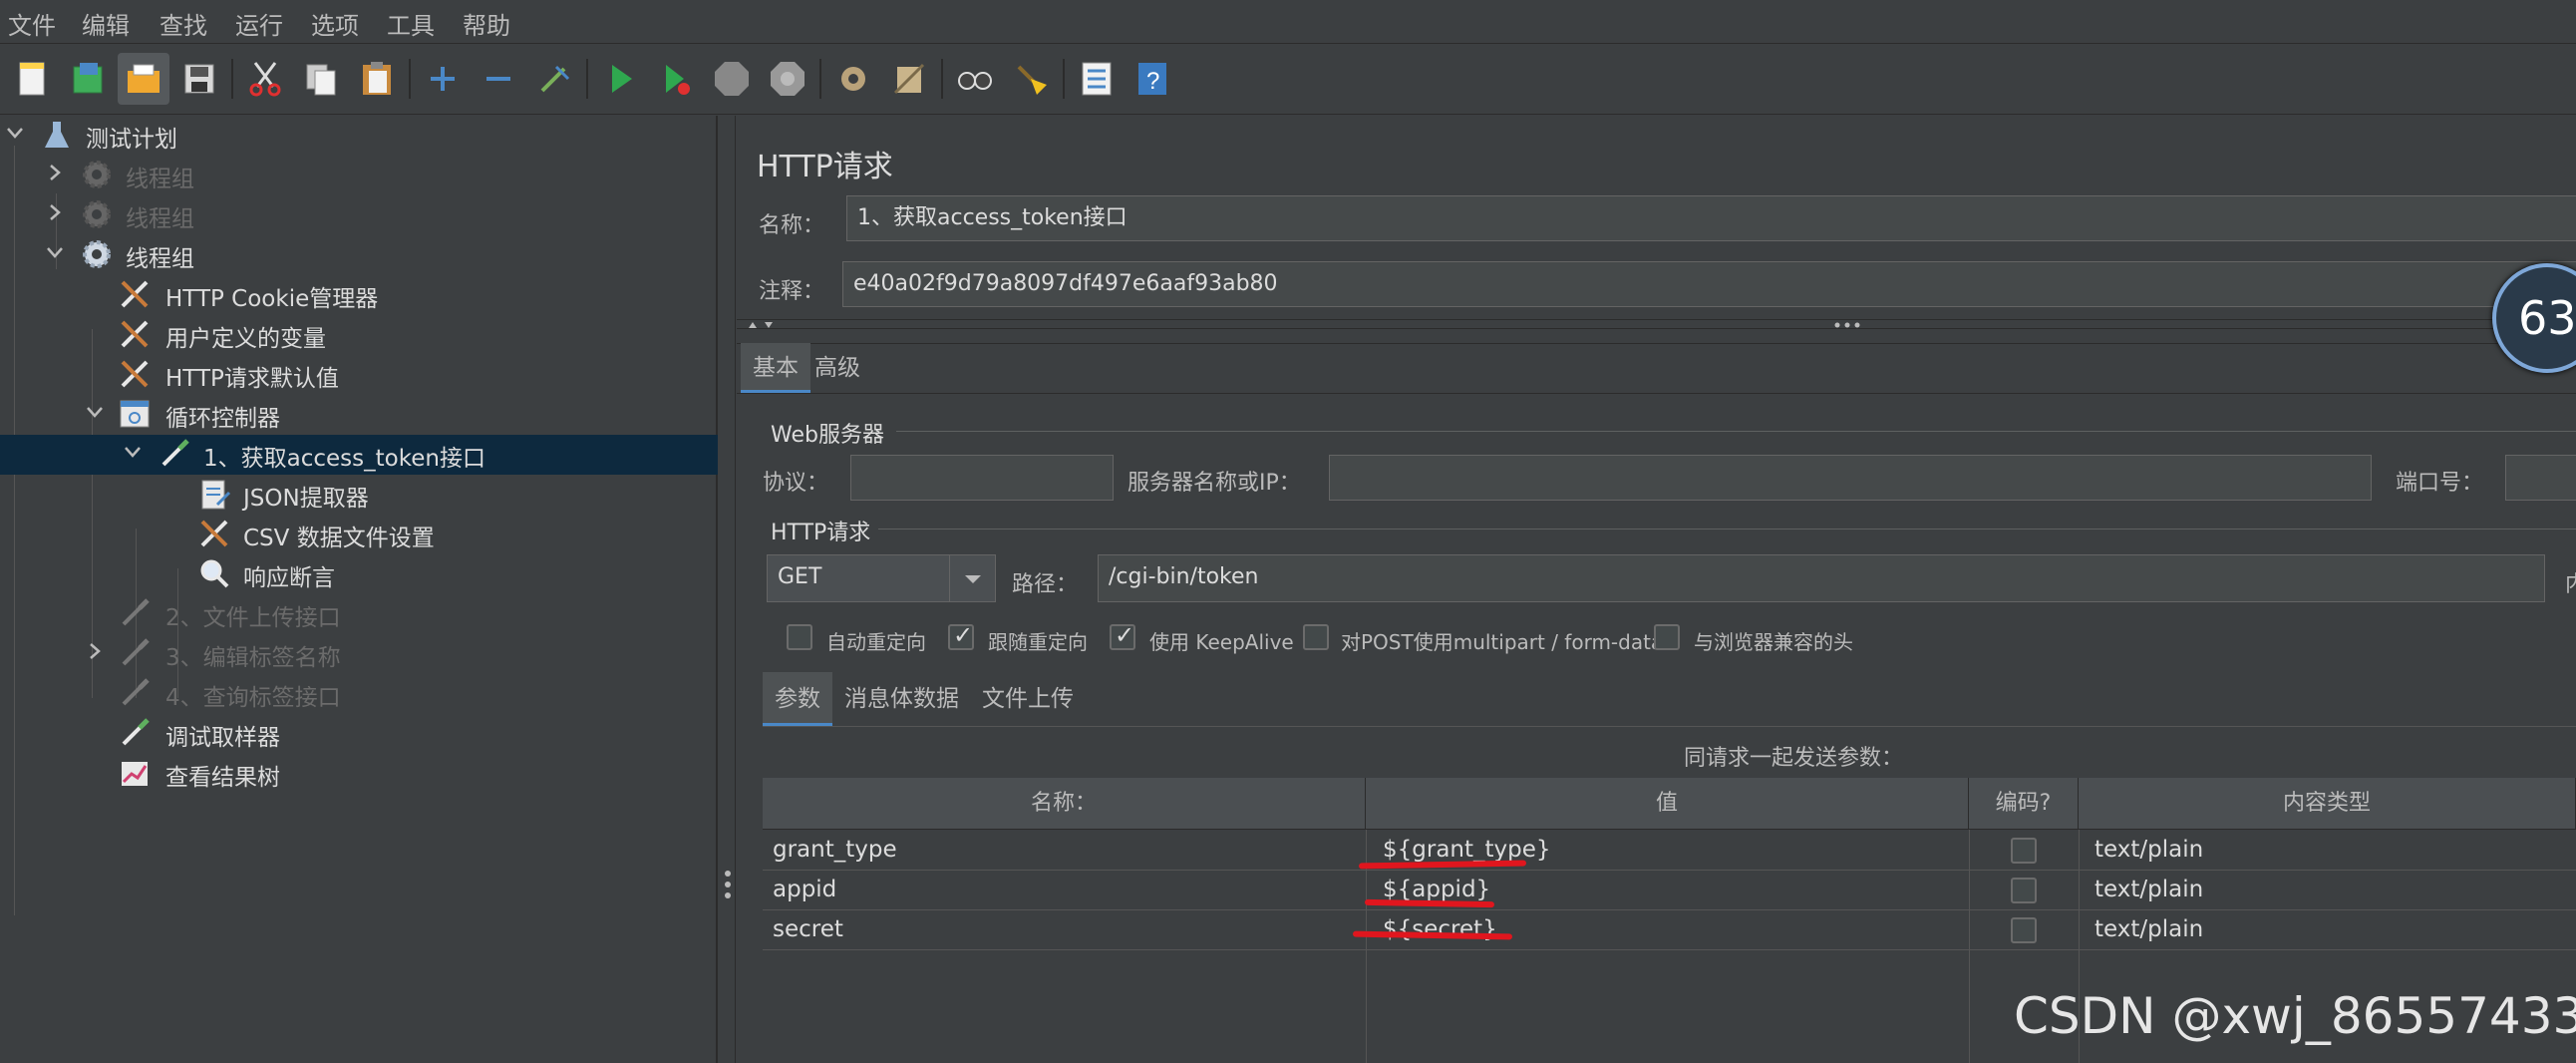  What do you see at coordinates (359, 415) in the screenshot?
I see `tree-item-loop-controller: 循环控制器` at bounding box center [359, 415].